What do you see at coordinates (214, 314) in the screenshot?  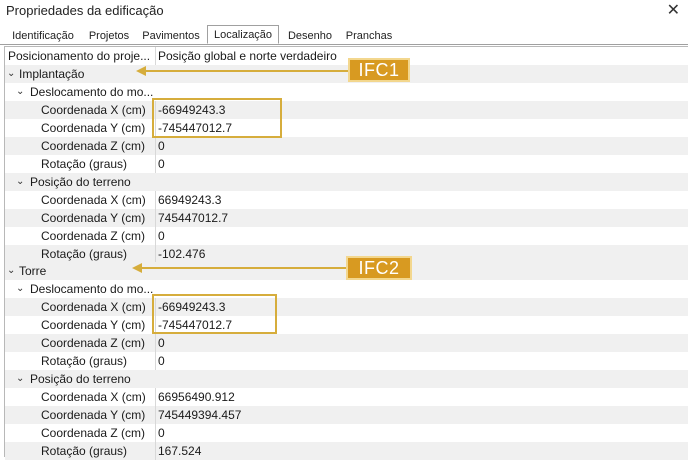 I see `highlight-box-ifc2` at bounding box center [214, 314].